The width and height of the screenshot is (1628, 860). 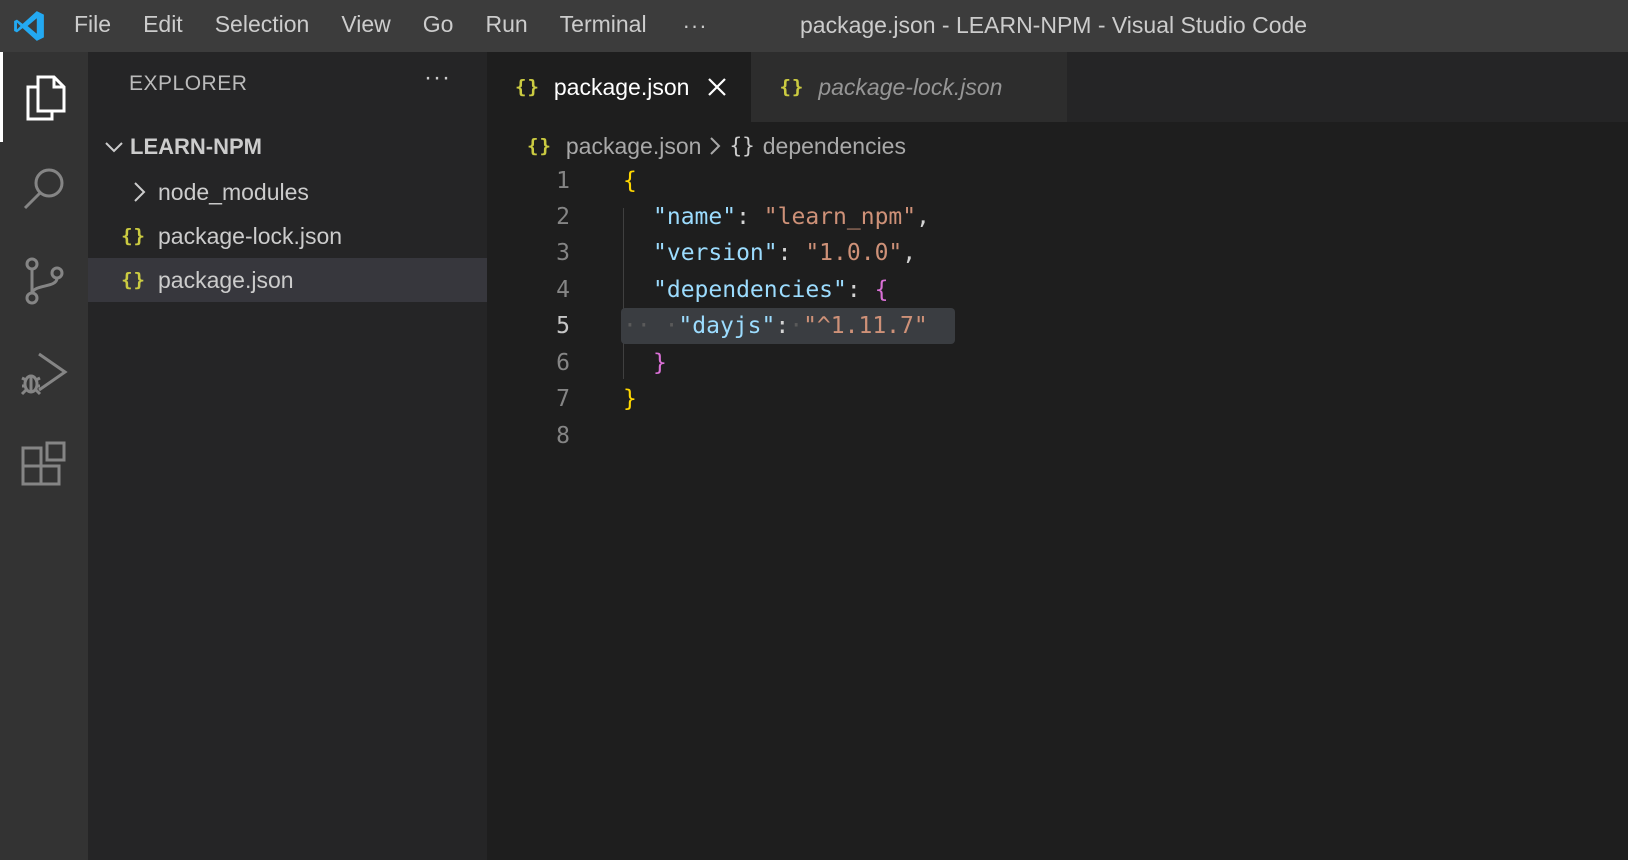 What do you see at coordinates (188, 83) in the screenshot?
I see `explorer-title: EXPLORER` at bounding box center [188, 83].